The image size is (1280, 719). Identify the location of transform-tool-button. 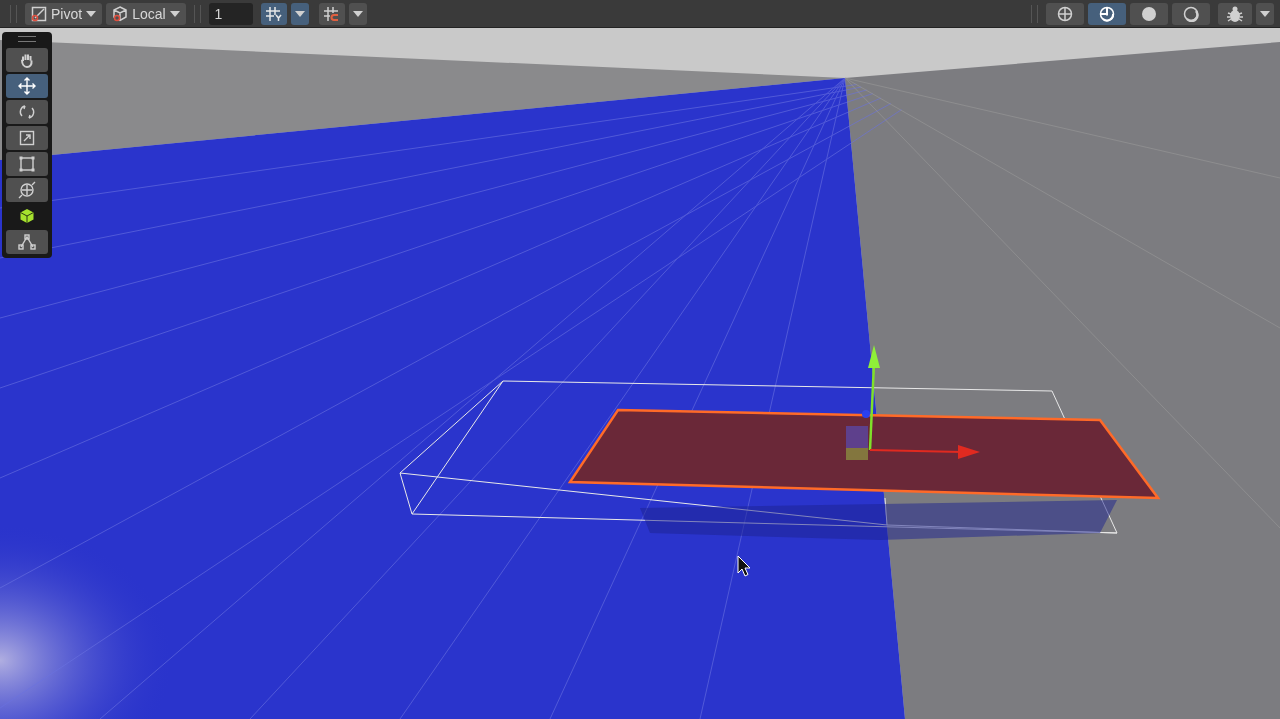
(27, 190).